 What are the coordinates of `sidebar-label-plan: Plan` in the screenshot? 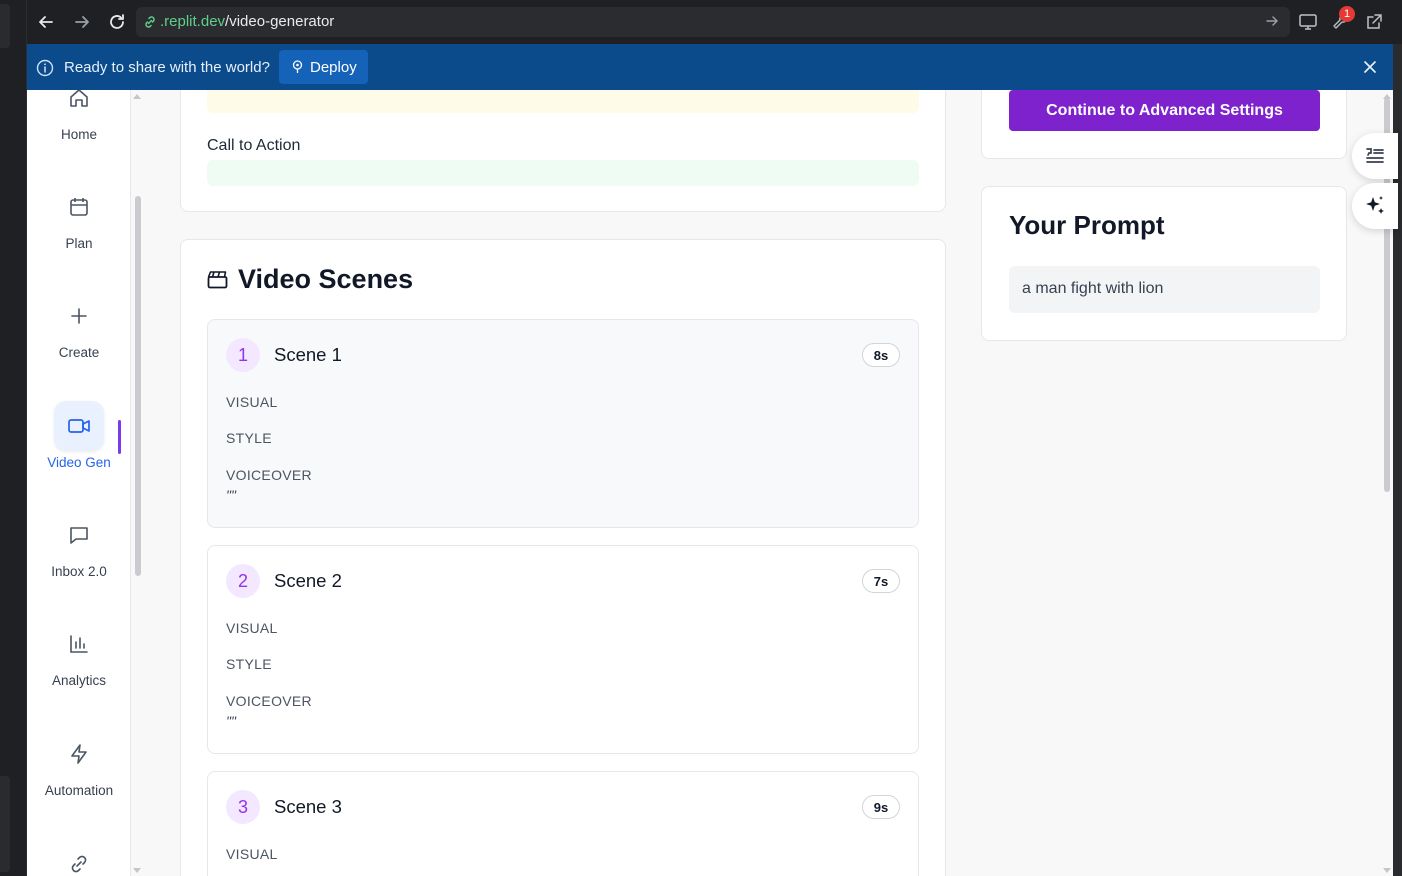 It's located at (79, 243).